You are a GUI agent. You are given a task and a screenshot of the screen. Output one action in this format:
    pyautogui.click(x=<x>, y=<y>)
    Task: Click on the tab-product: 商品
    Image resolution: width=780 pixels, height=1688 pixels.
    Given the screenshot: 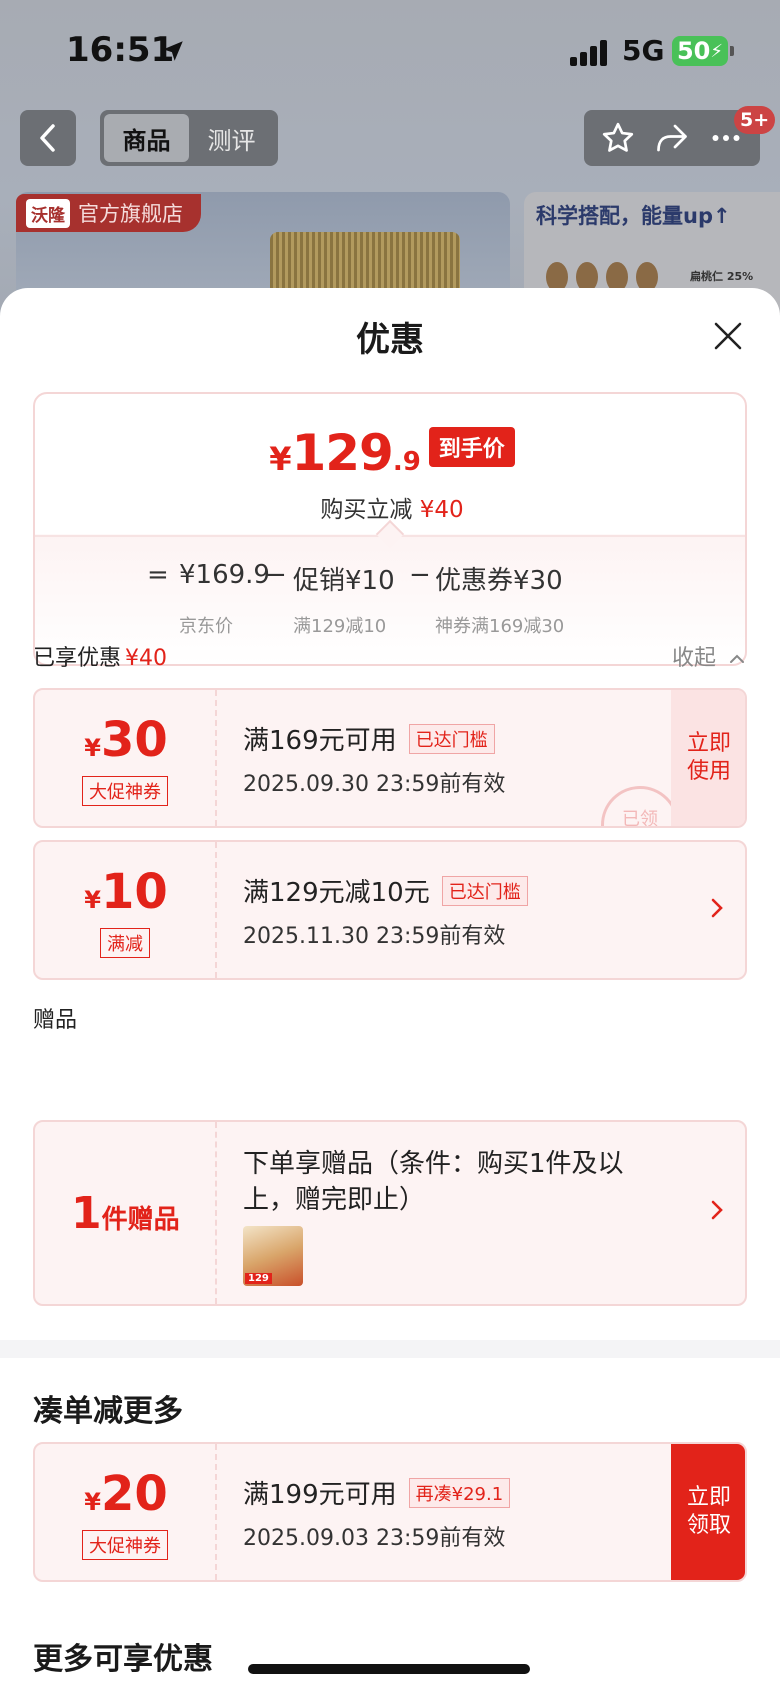 What is the action you would take?
    pyautogui.click(x=146, y=138)
    